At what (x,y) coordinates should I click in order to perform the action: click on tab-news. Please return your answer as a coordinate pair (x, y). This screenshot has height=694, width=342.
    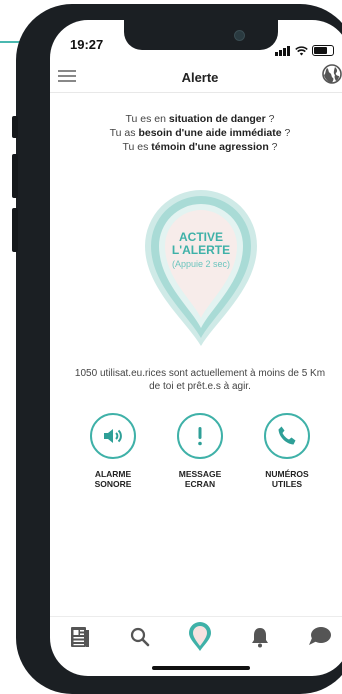
    Looking at the image, I should click on (80, 637).